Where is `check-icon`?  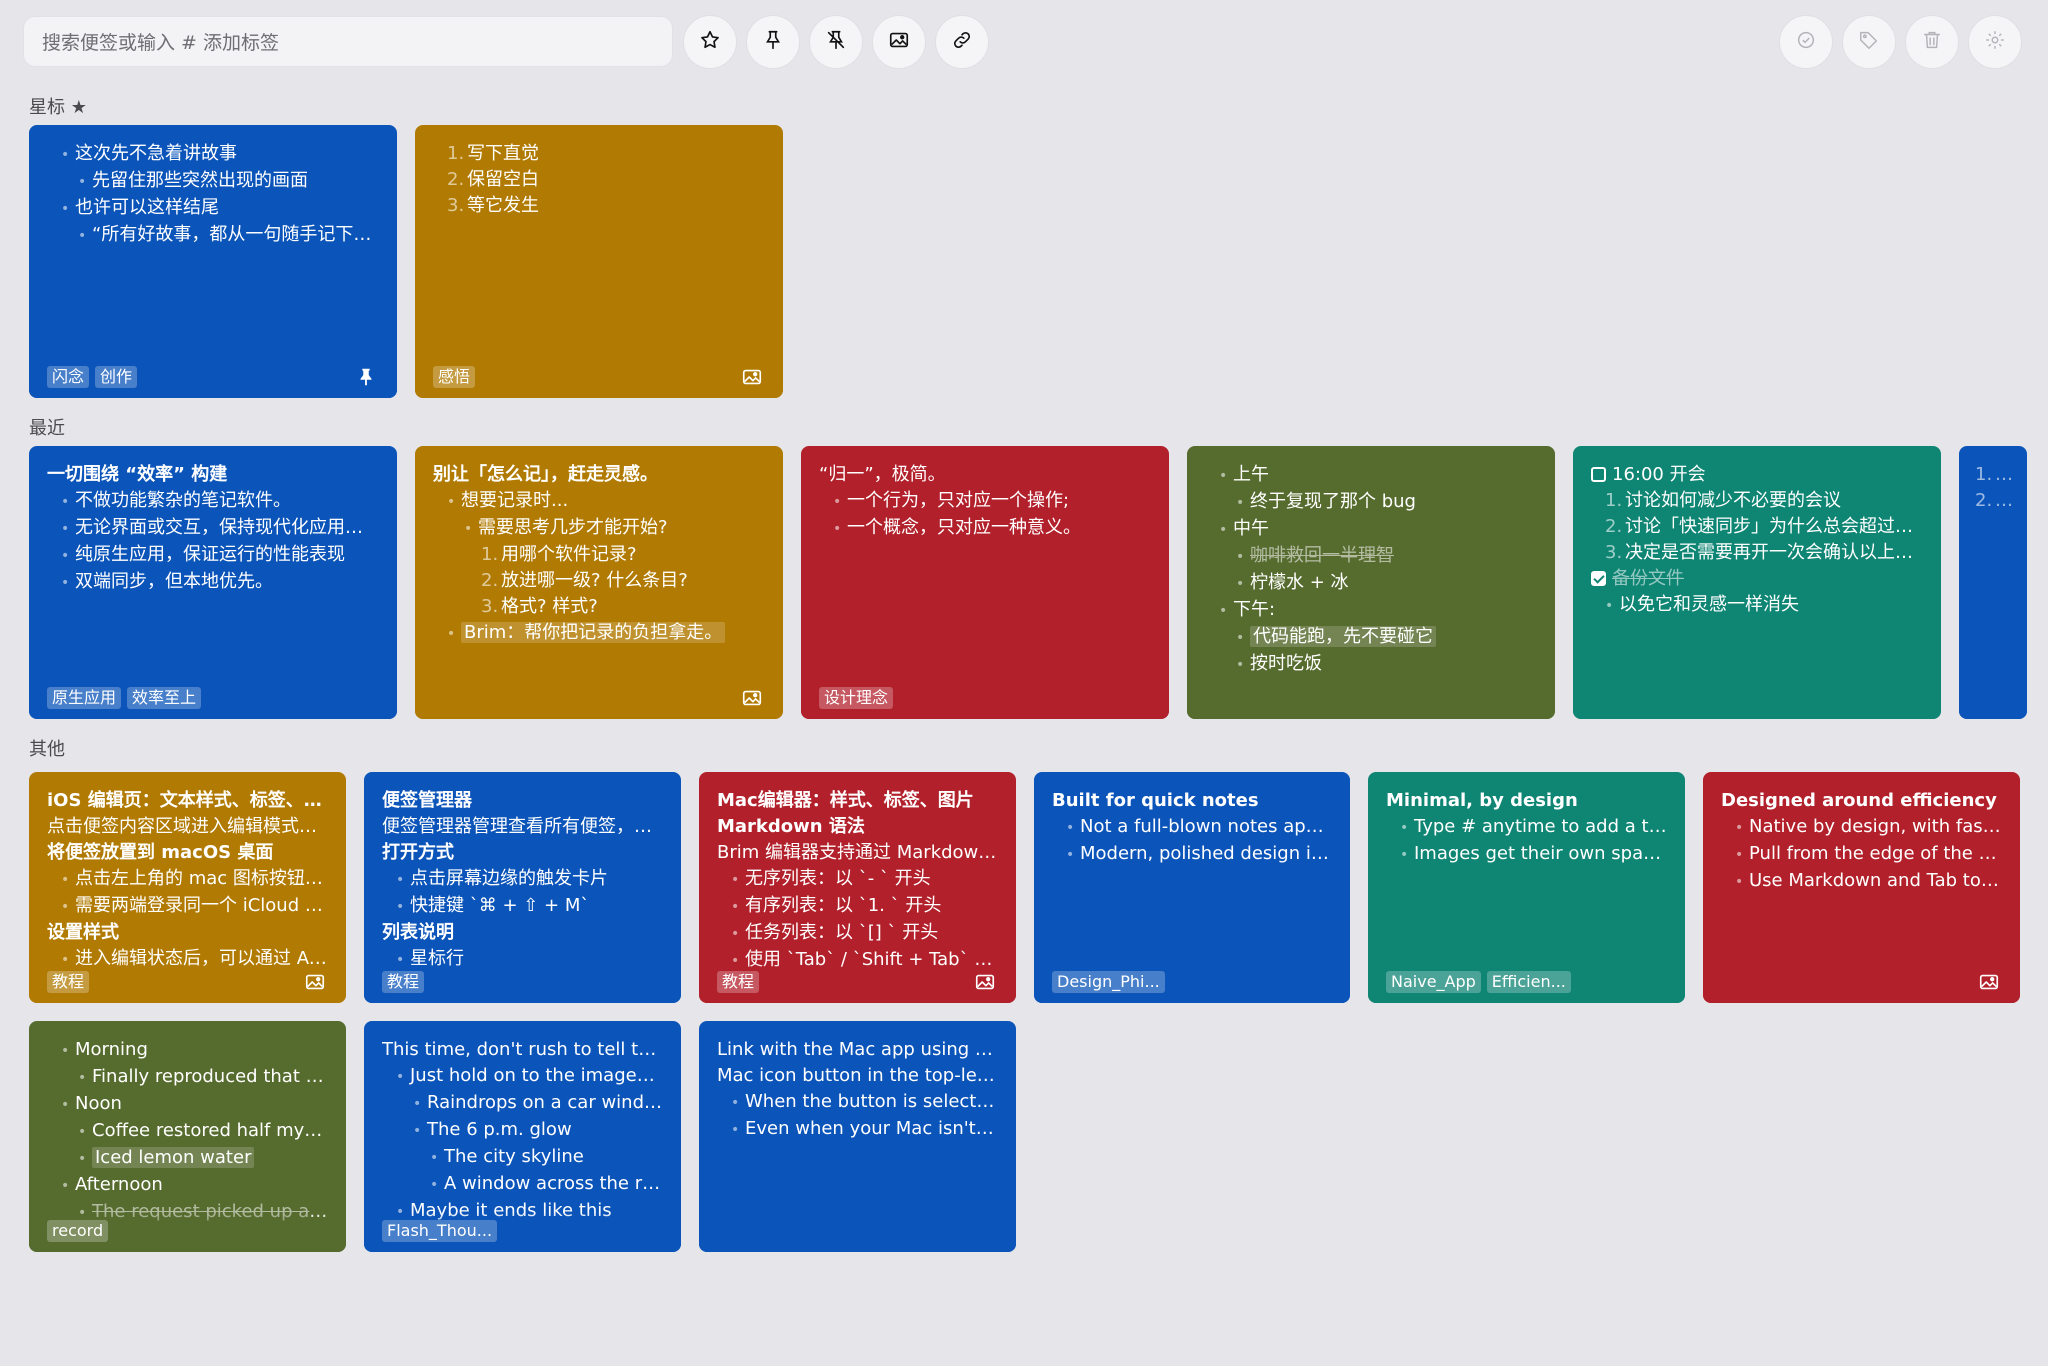 check-icon is located at coordinates (1806, 42).